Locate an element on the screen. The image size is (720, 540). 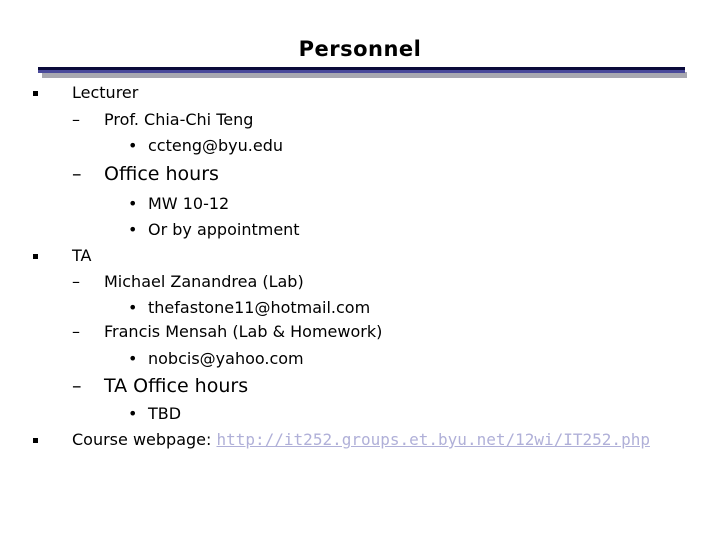
slide-title: Personnel is located at coordinates (360, 49).